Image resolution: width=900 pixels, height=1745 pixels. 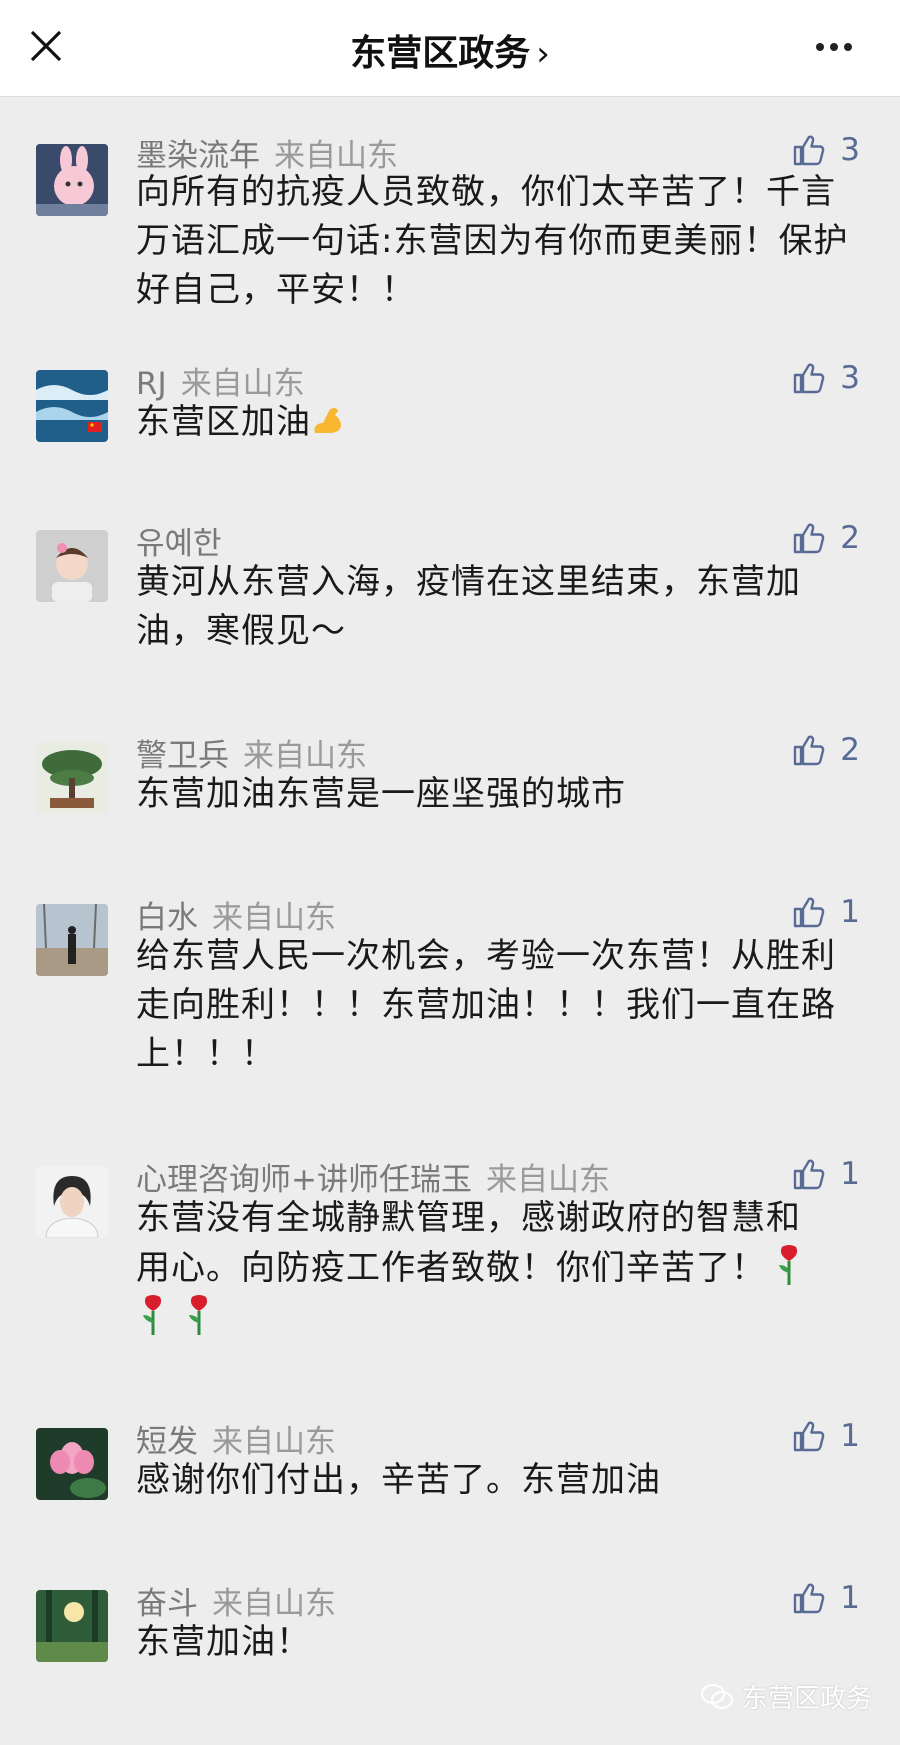 I want to click on comment-meta: 奋斗 来自山东, so click(x=236, y=1600).